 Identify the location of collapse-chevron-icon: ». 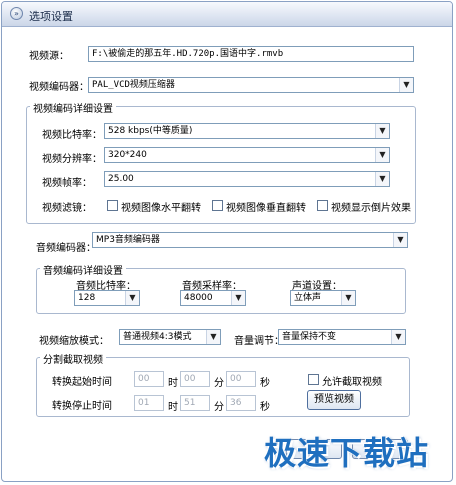
(16, 13).